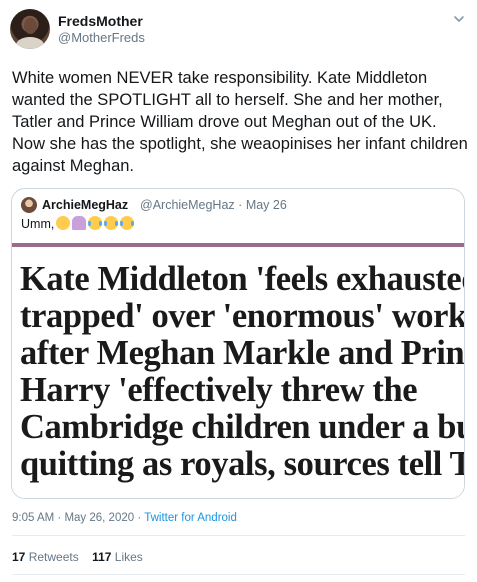 The width and height of the screenshot is (477, 582). Describe the element at coordinates (102, 557) in the screenshot. I see `likes-count: 117` at that location.